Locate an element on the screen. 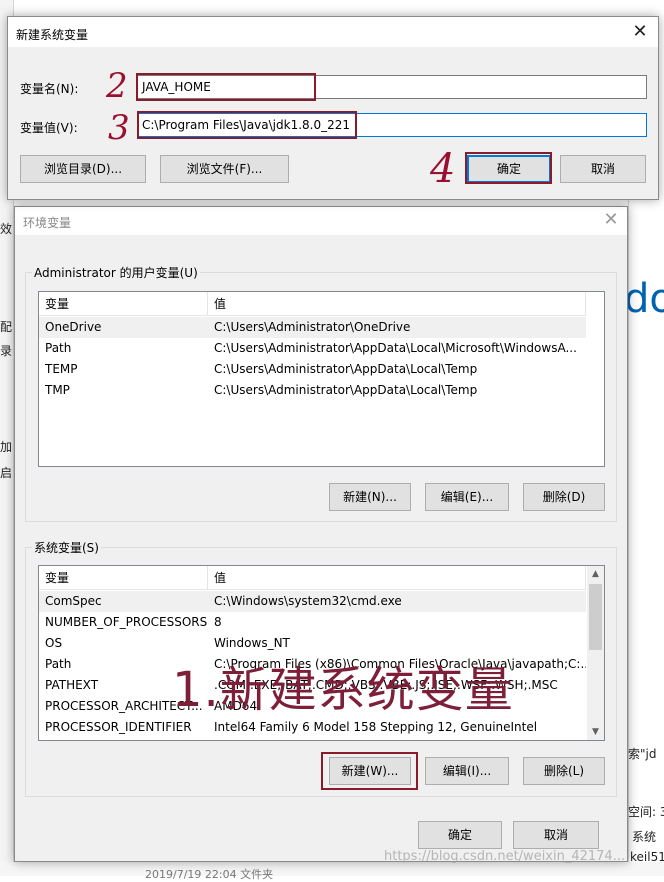 Image resolution: width=664 pixels, height=882 pixels. variable-name-label: 变量名(N): is located at coordinates (49, 89).